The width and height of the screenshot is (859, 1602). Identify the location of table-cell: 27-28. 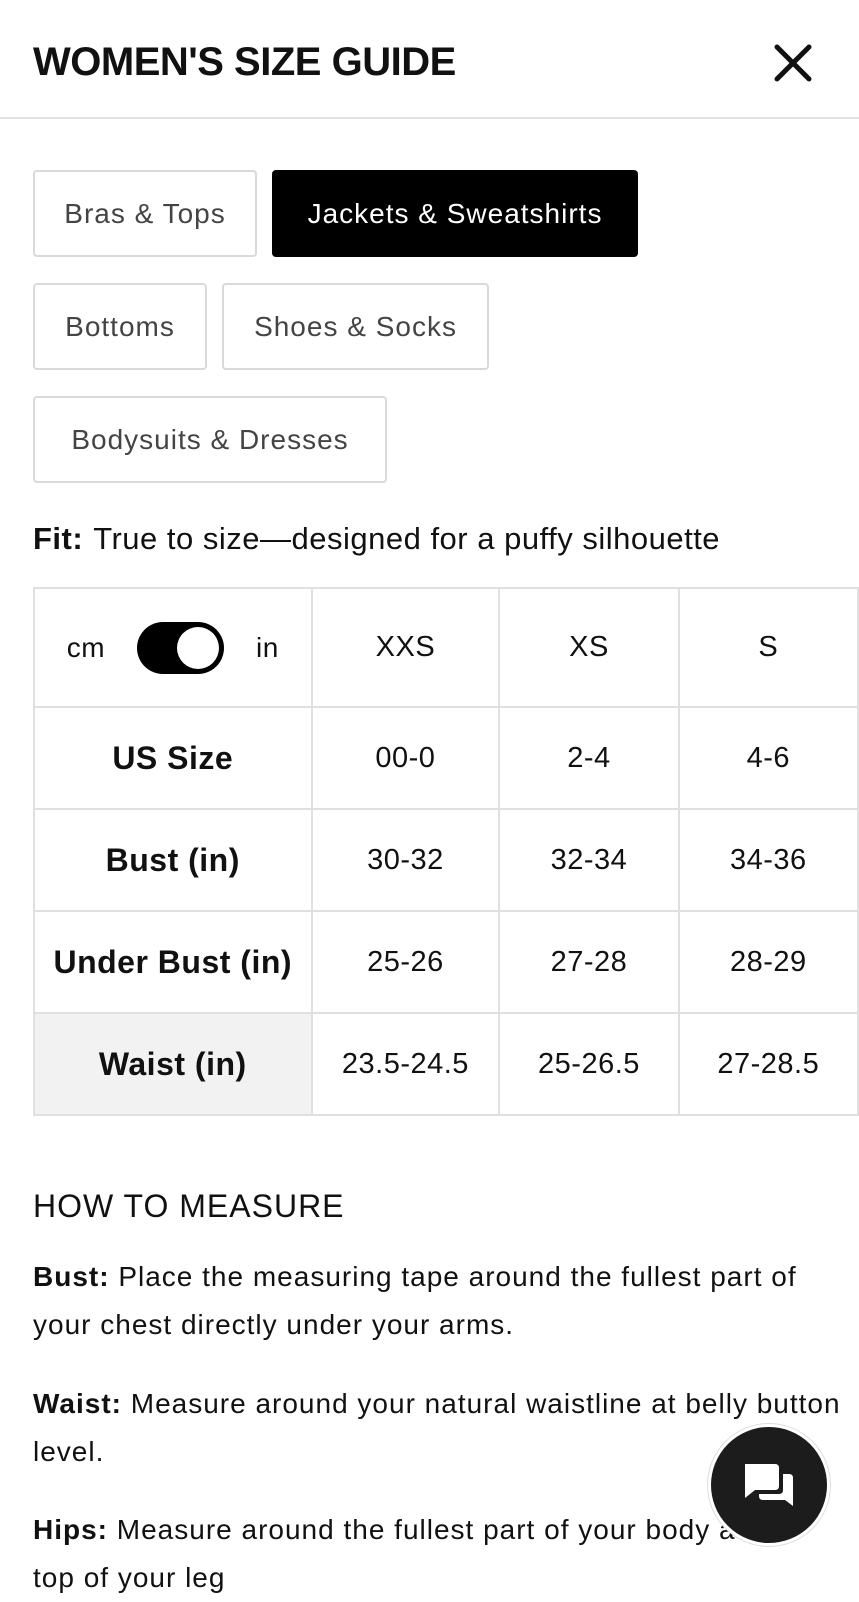
(589, 962).